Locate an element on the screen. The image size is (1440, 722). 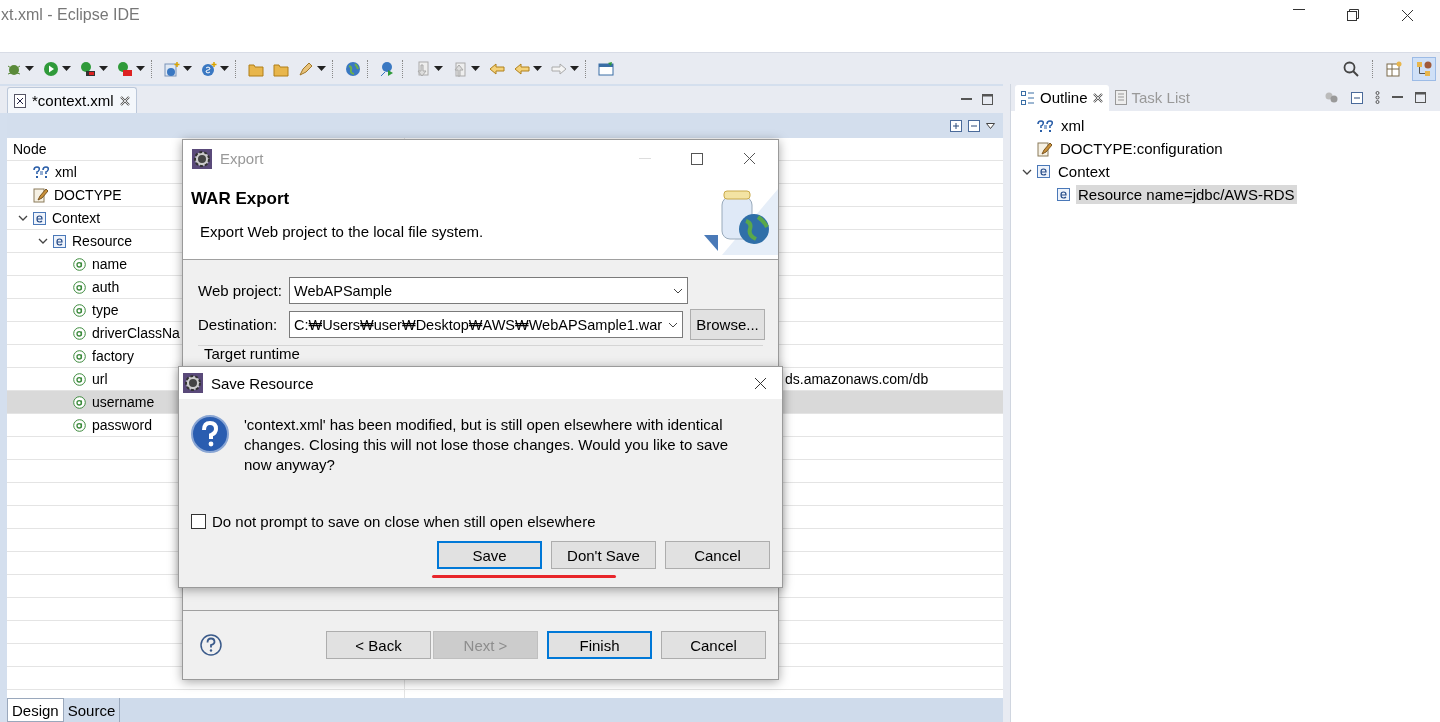
node-label: password is located at coordinates (122, 425).